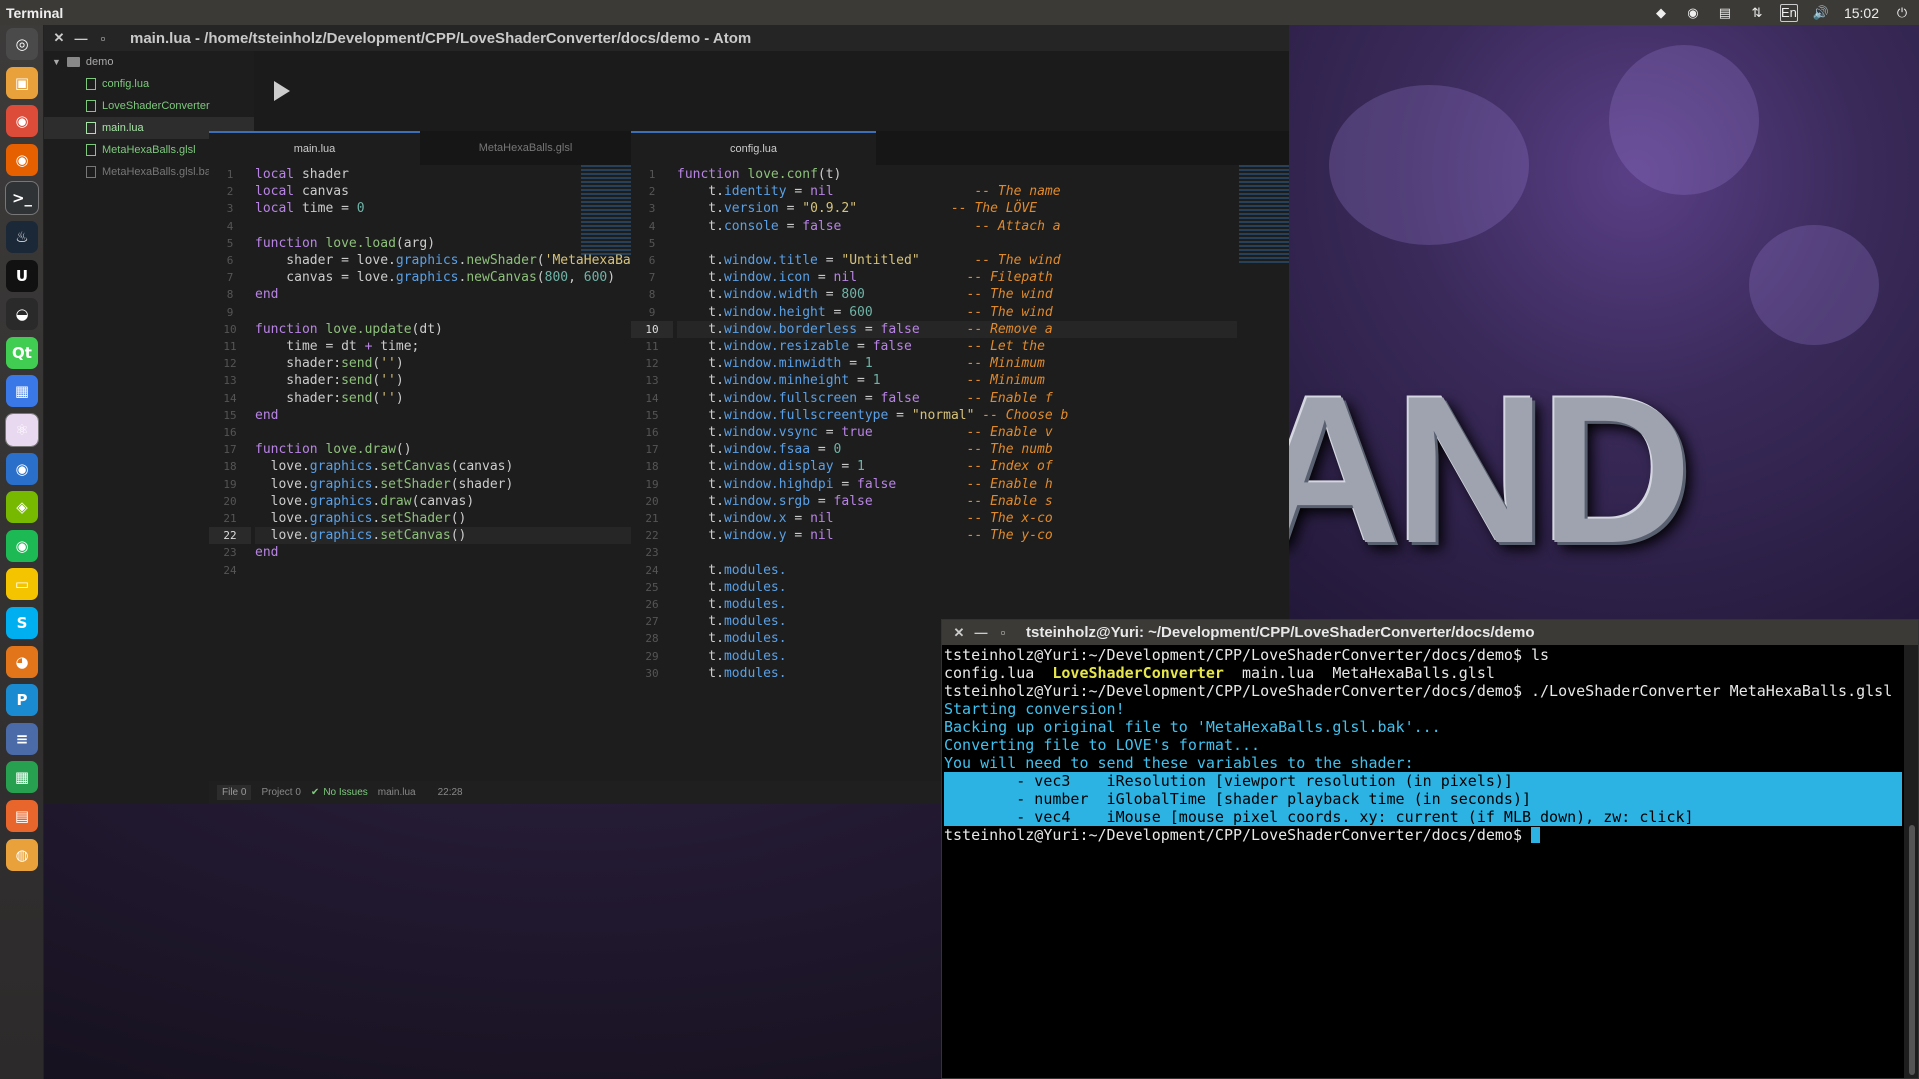 The width and height of the screenshot is (1919, 1079). What do you see at coordinates (957, 466) in the screenshot?
I see `code-line: t.window.display = 1 -- Index of` at bounding box center [957, 466].